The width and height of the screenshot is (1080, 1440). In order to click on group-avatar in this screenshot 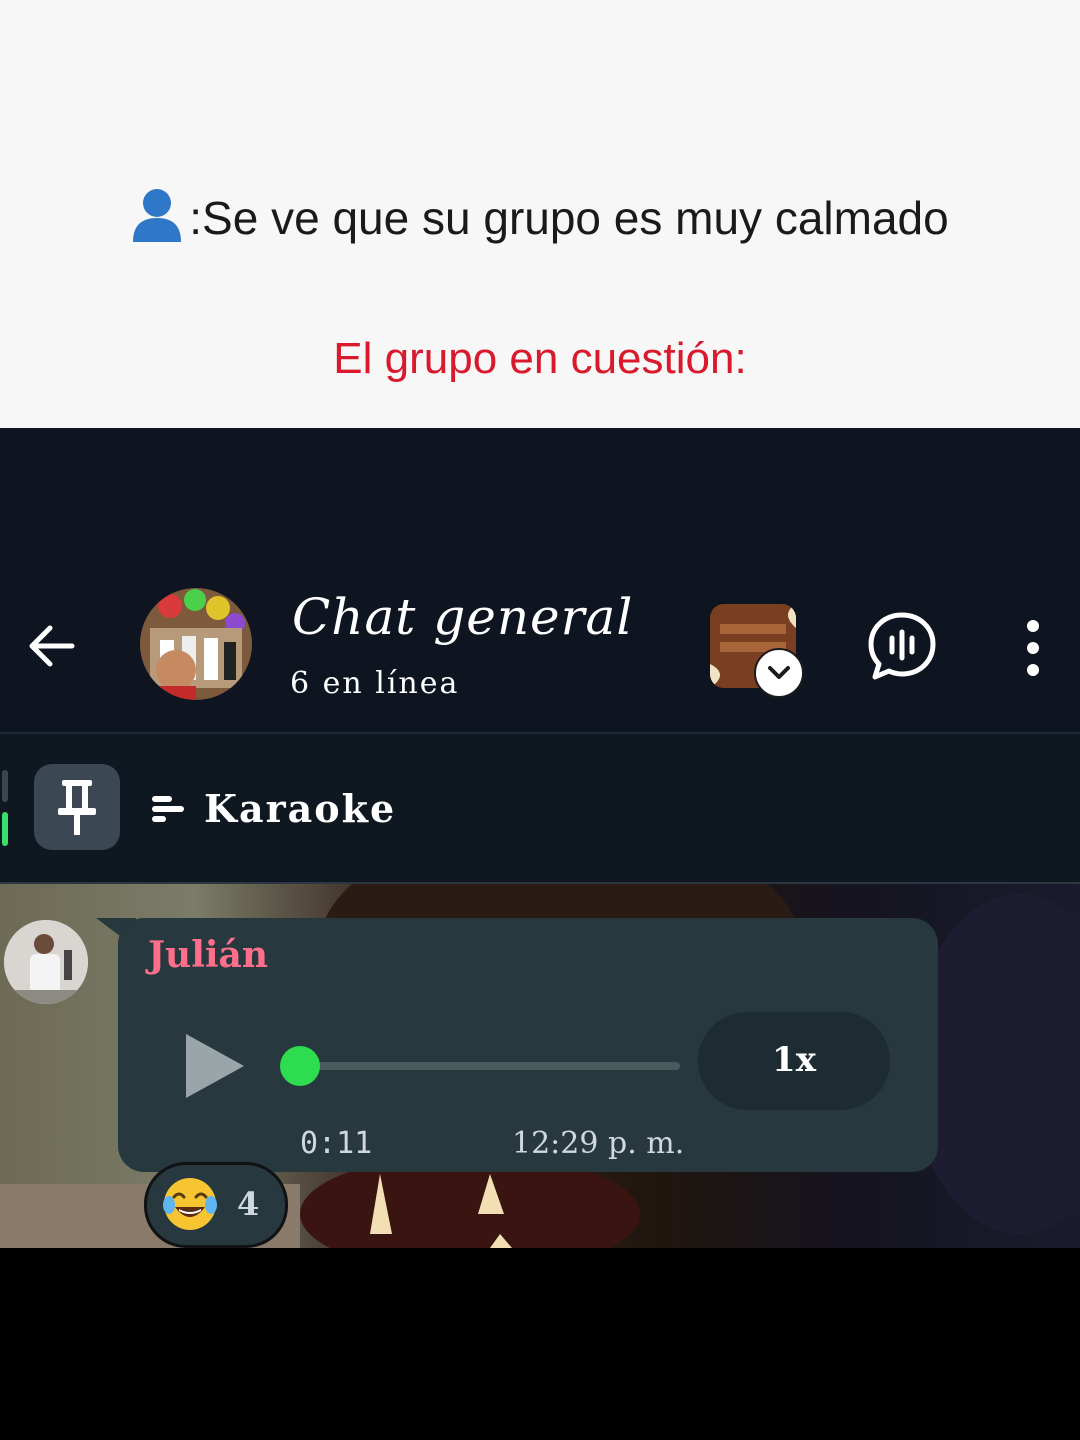, I will do `click(196, 644)`.